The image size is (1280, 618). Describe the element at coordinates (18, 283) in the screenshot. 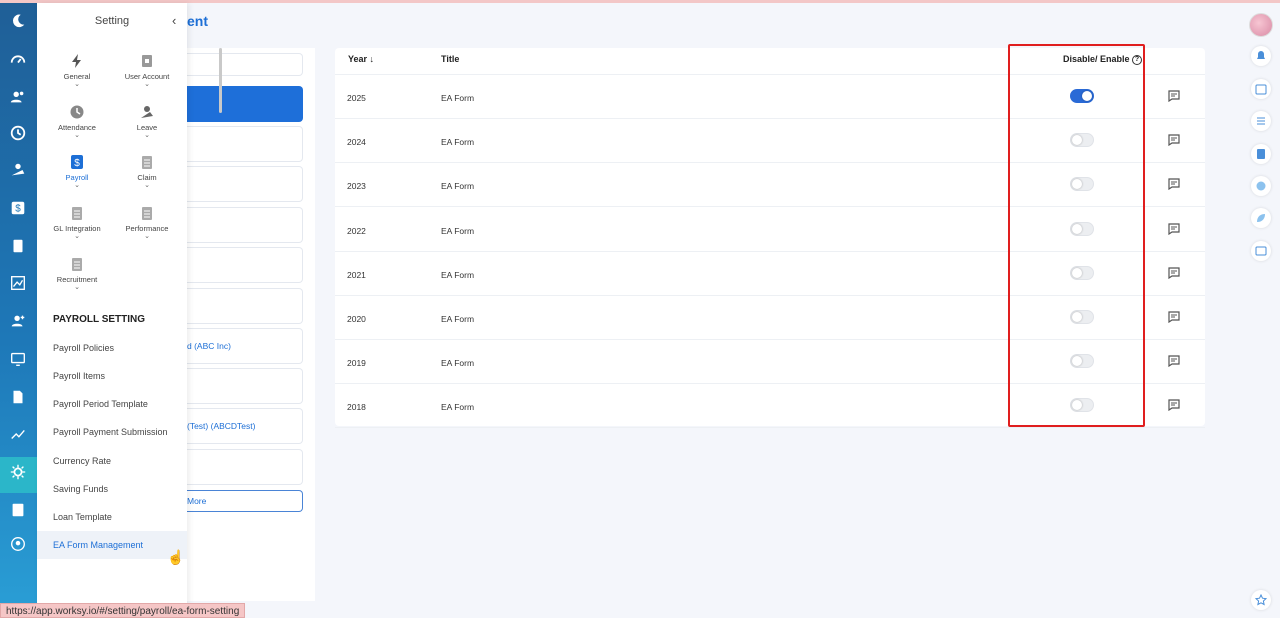

I see `chart-icon` at that location.